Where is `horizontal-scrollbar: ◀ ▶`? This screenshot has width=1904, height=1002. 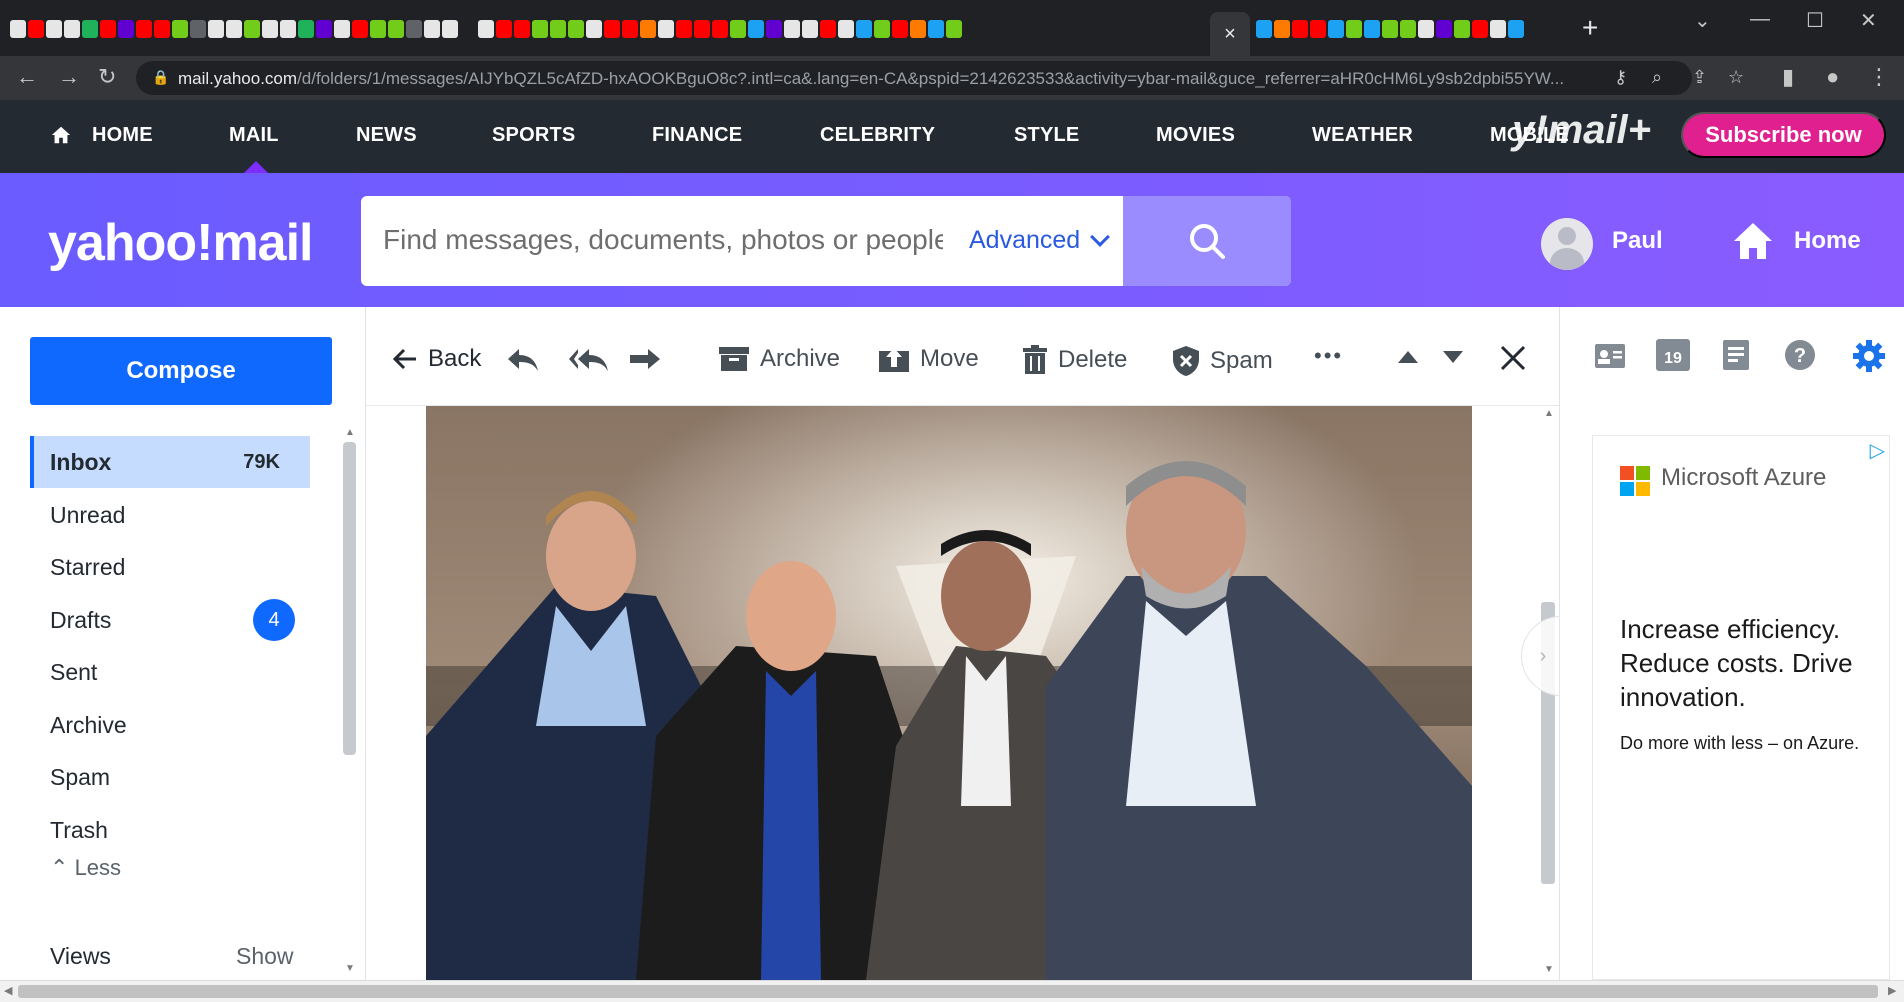
horizontal-scrollbar: ◀ ▶ is located at coordinates (952, 991).